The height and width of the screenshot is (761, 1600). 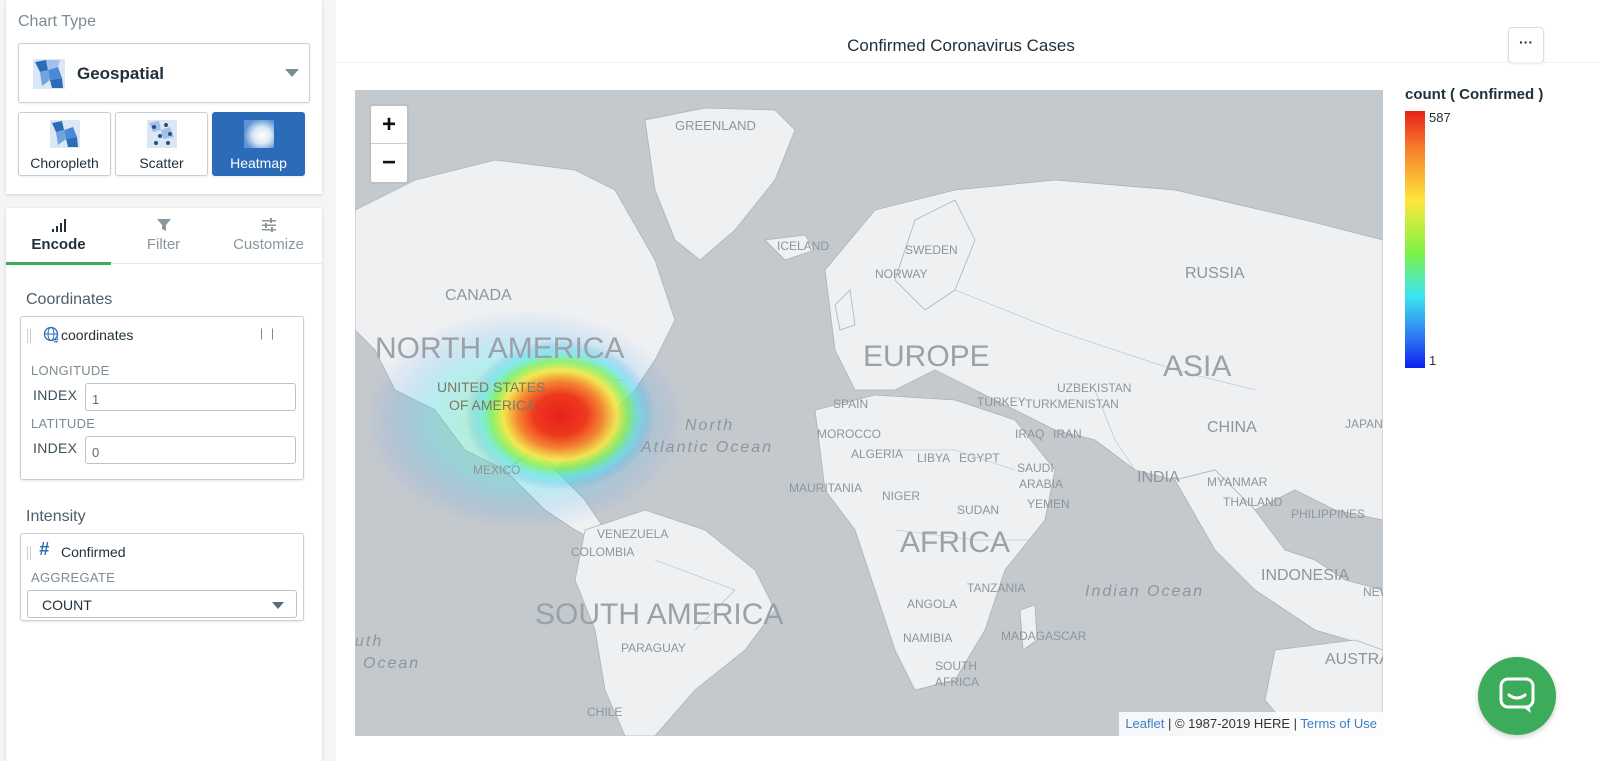 I want to click on subtype-choropleth-button: Choropleth, so click(x=64, y=144).